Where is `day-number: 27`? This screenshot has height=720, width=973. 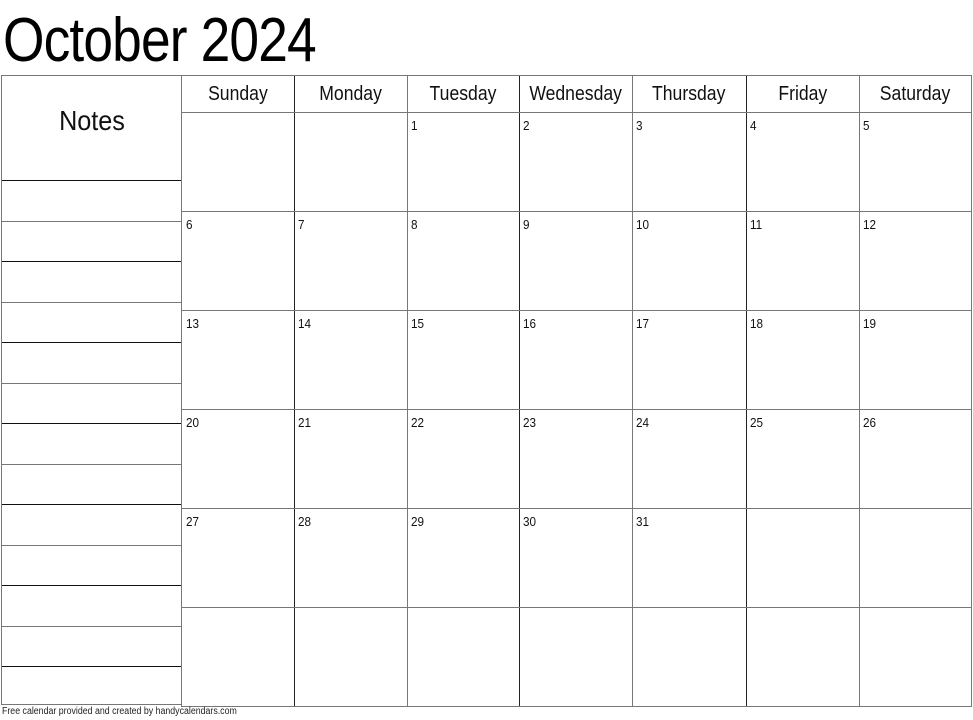
day-number: 27 is located at coordinates (193, 521).